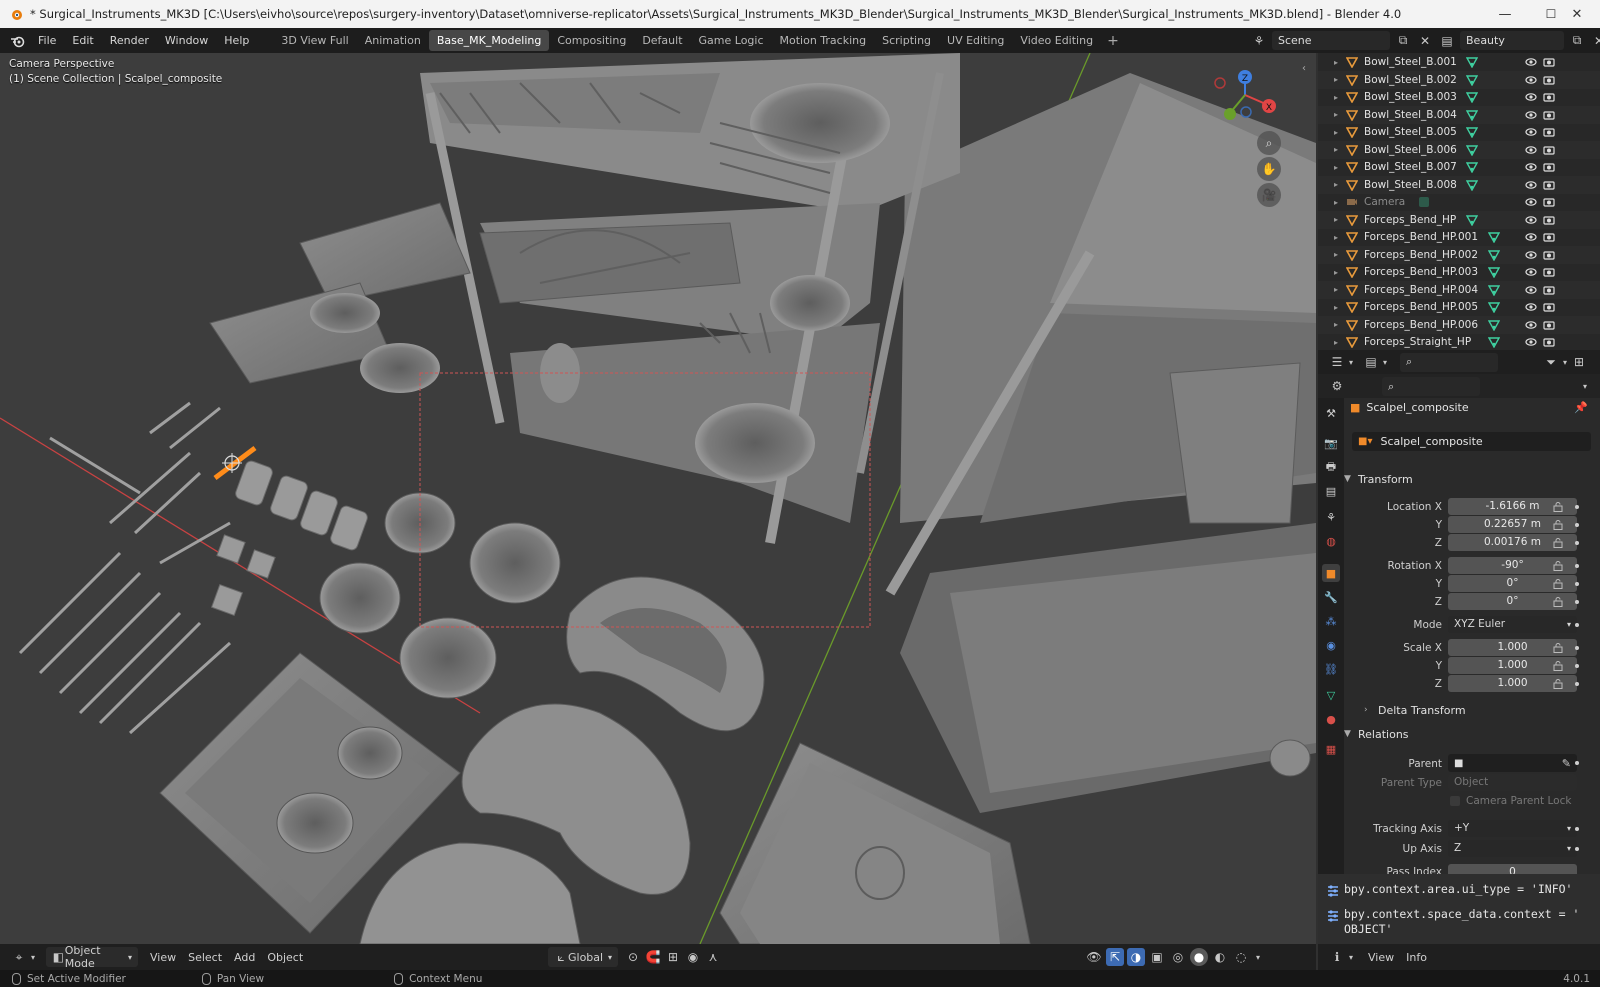  Describe the element at coordinates (1512, 624) in the screenshot. I see `rotation-mode-dropdown: XYZ Euler ▾` at that location.